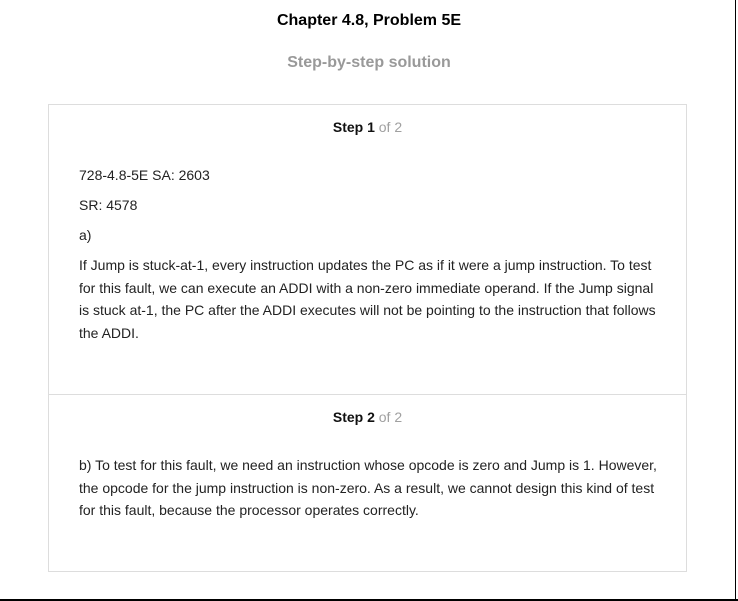 The image size is (738, 601). Describe the element at coordinates (144, 175) in the screenshot. I see `step-1-reference-line: 728-4.8-5E SA: 2603` at that location.